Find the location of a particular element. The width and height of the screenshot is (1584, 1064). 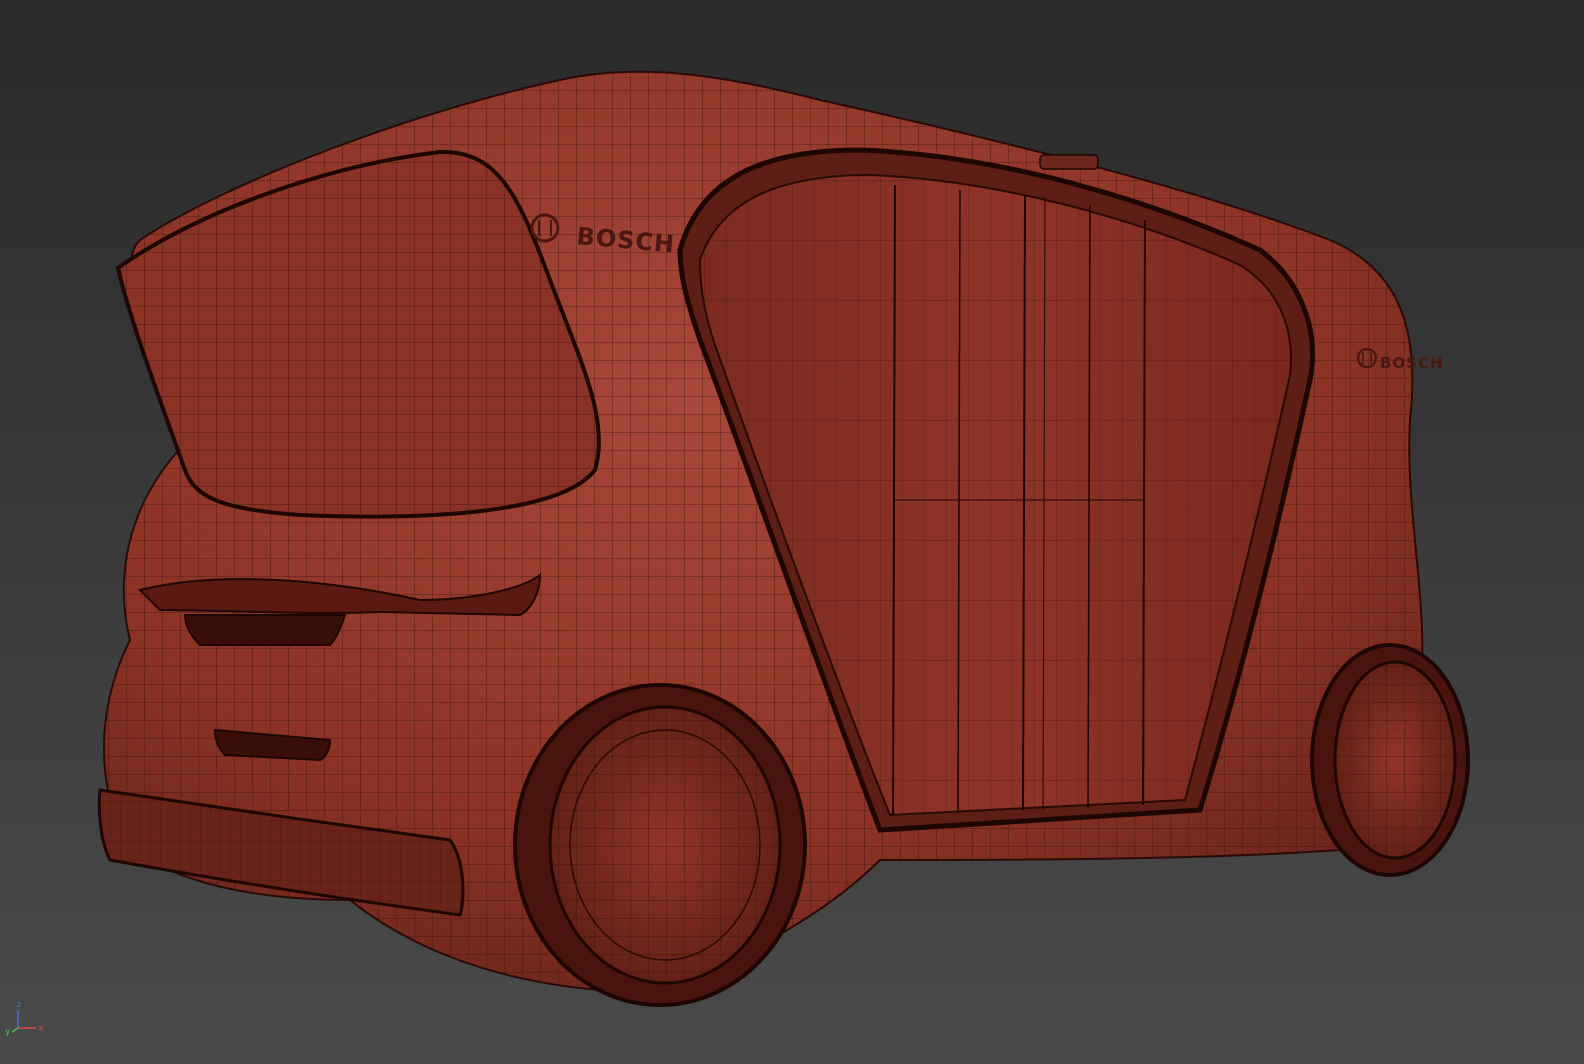

front-wheel is located at coordinates (660, 845).